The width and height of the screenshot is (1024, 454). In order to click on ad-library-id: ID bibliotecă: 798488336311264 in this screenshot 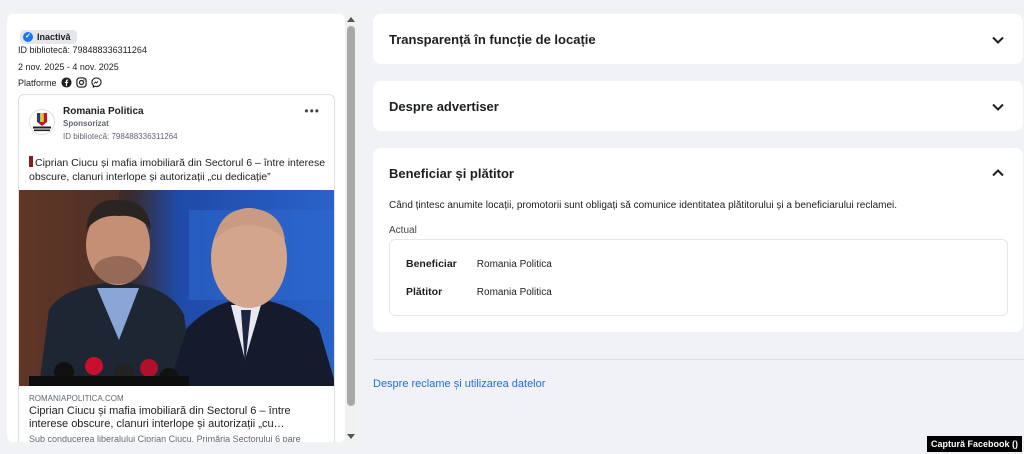, I will do `click(120, 136)`.